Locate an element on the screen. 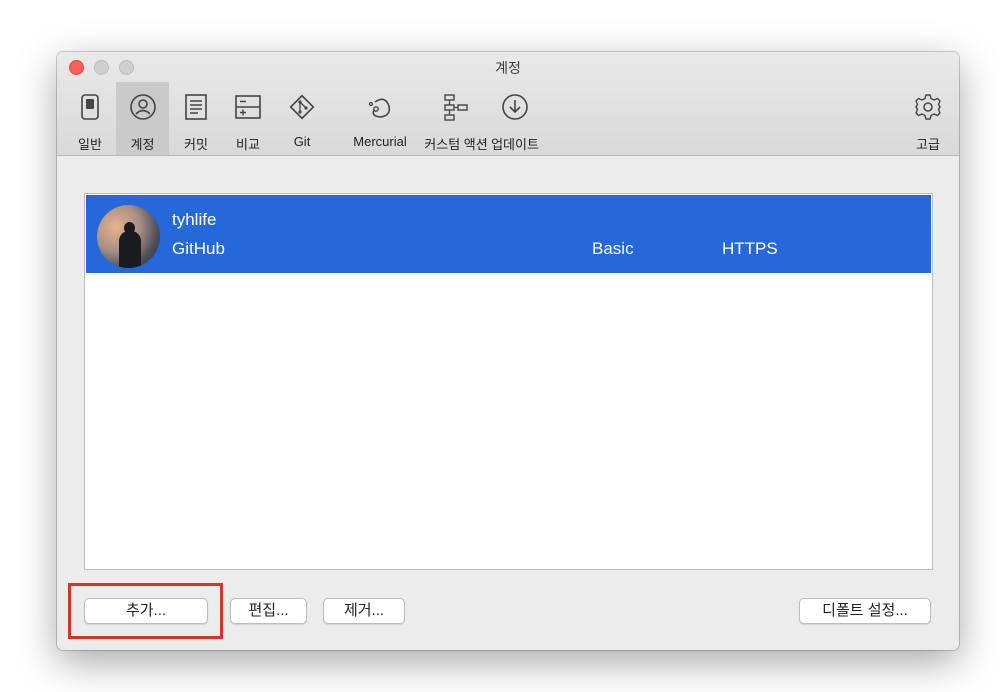  document-icon is located at coordinates (196, 107).